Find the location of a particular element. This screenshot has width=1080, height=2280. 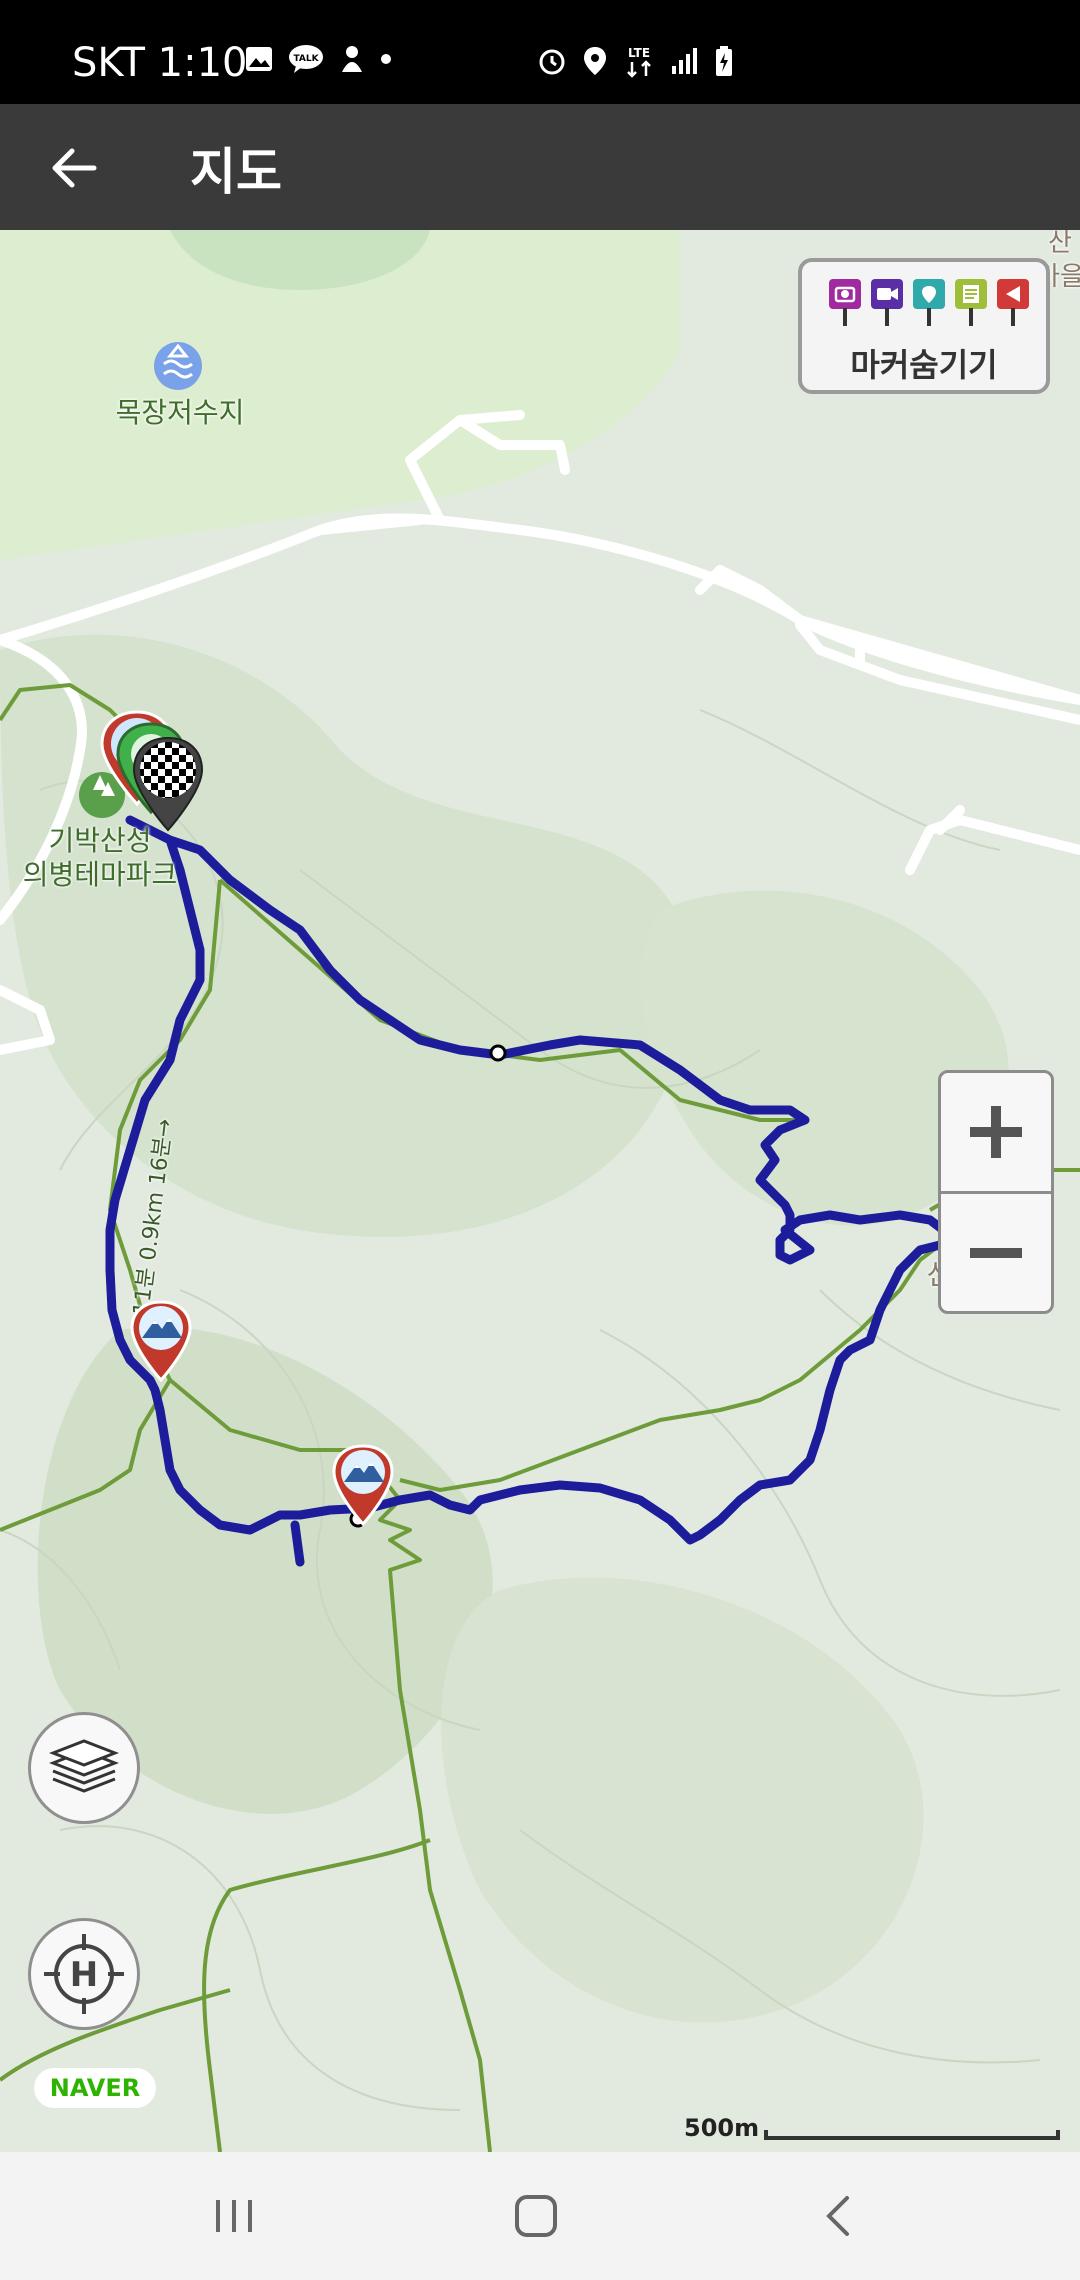

zoom-controls is located at coordinates (996, 1192).